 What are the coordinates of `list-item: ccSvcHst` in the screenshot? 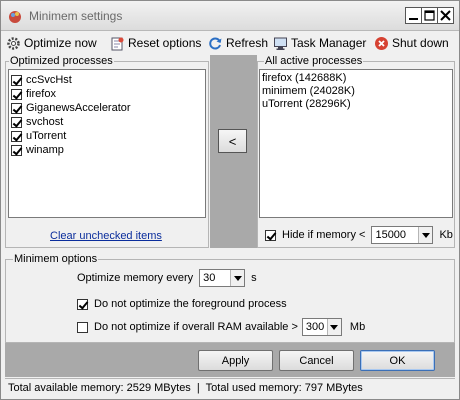 It's located at (41, 80).